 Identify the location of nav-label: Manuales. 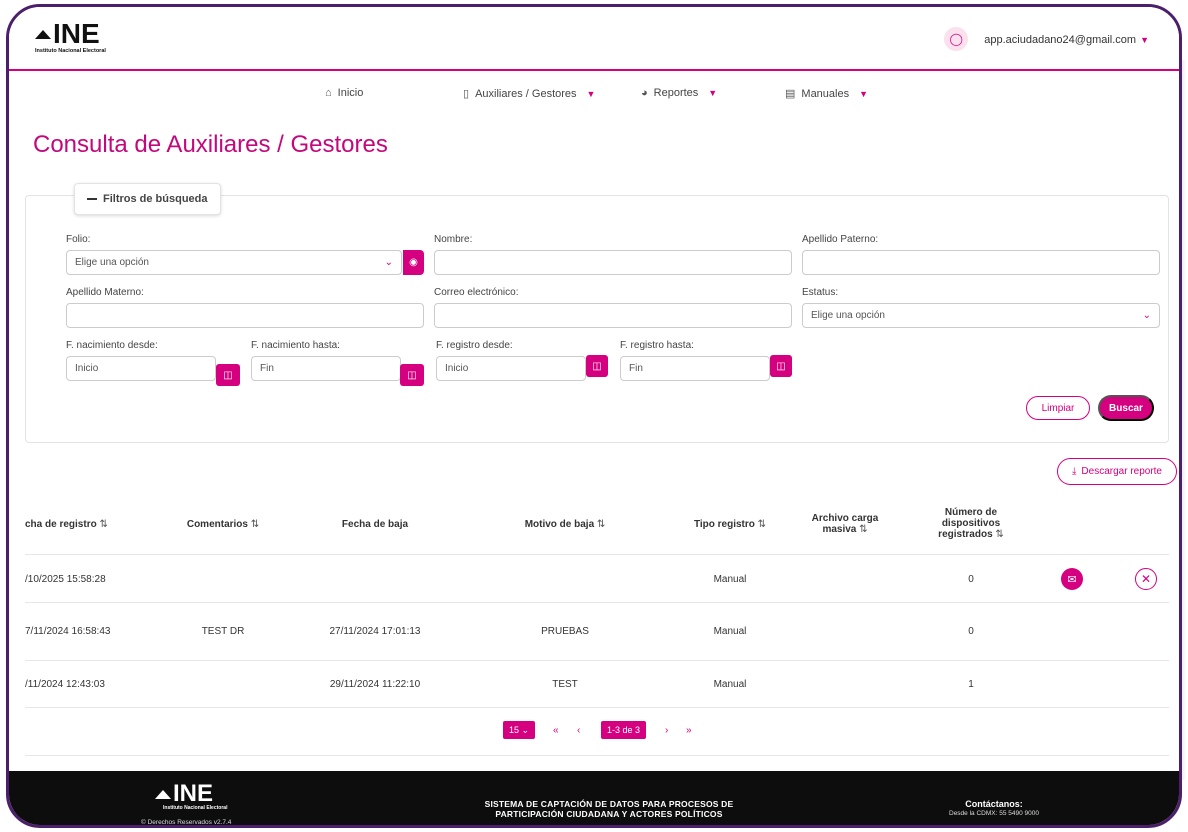
(825, 93).